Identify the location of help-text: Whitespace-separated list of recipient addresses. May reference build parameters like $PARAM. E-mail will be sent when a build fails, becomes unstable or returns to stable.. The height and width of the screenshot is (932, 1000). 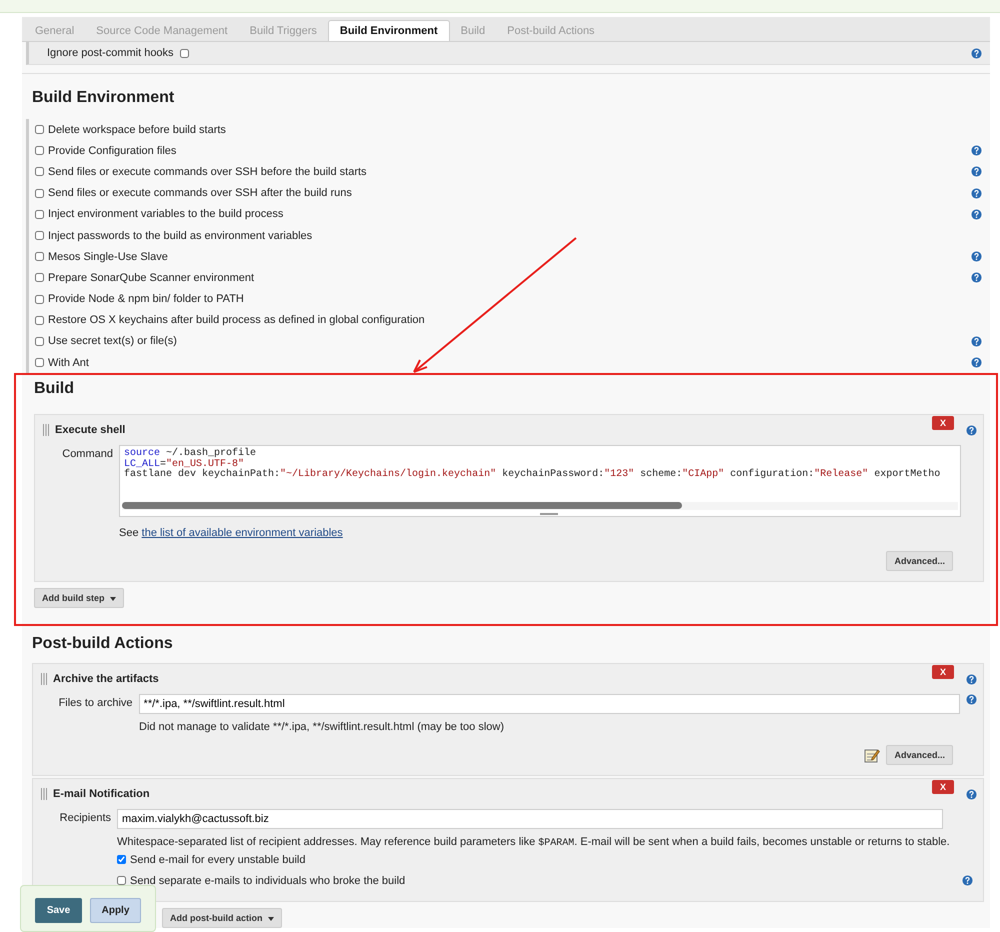
(533, 842).